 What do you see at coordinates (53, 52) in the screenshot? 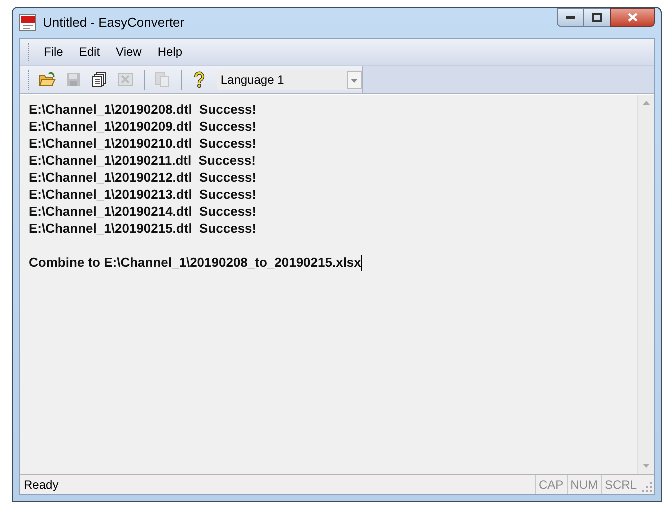
I see `menu-item: File` at bounding box center [53, 52].